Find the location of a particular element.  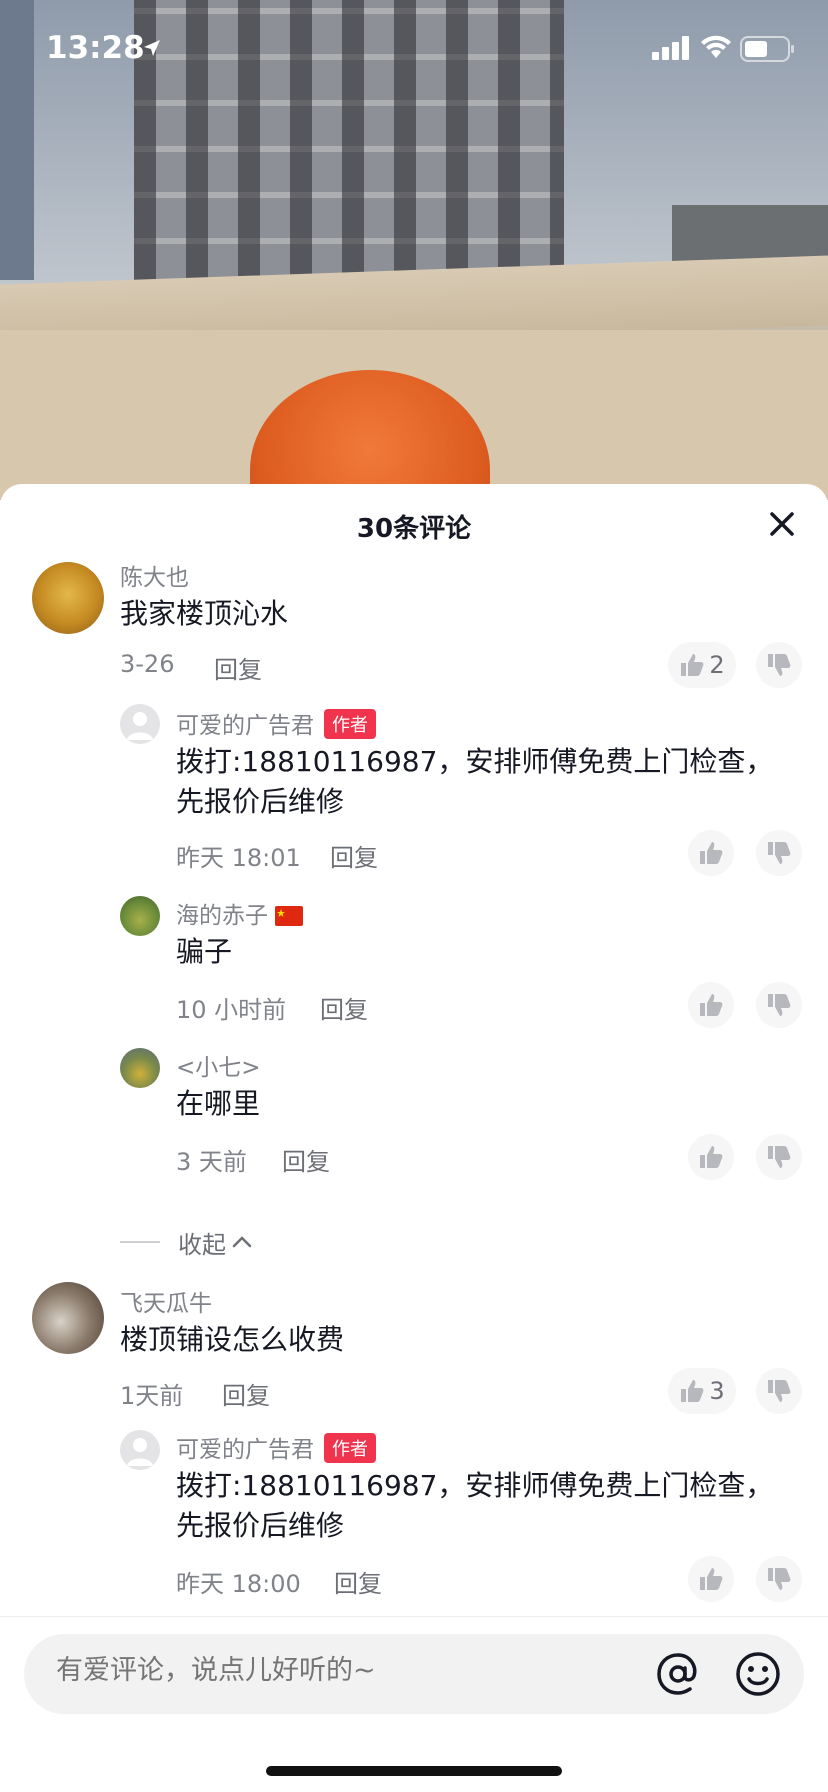

battery-icon is located at coordinates (767, 49).